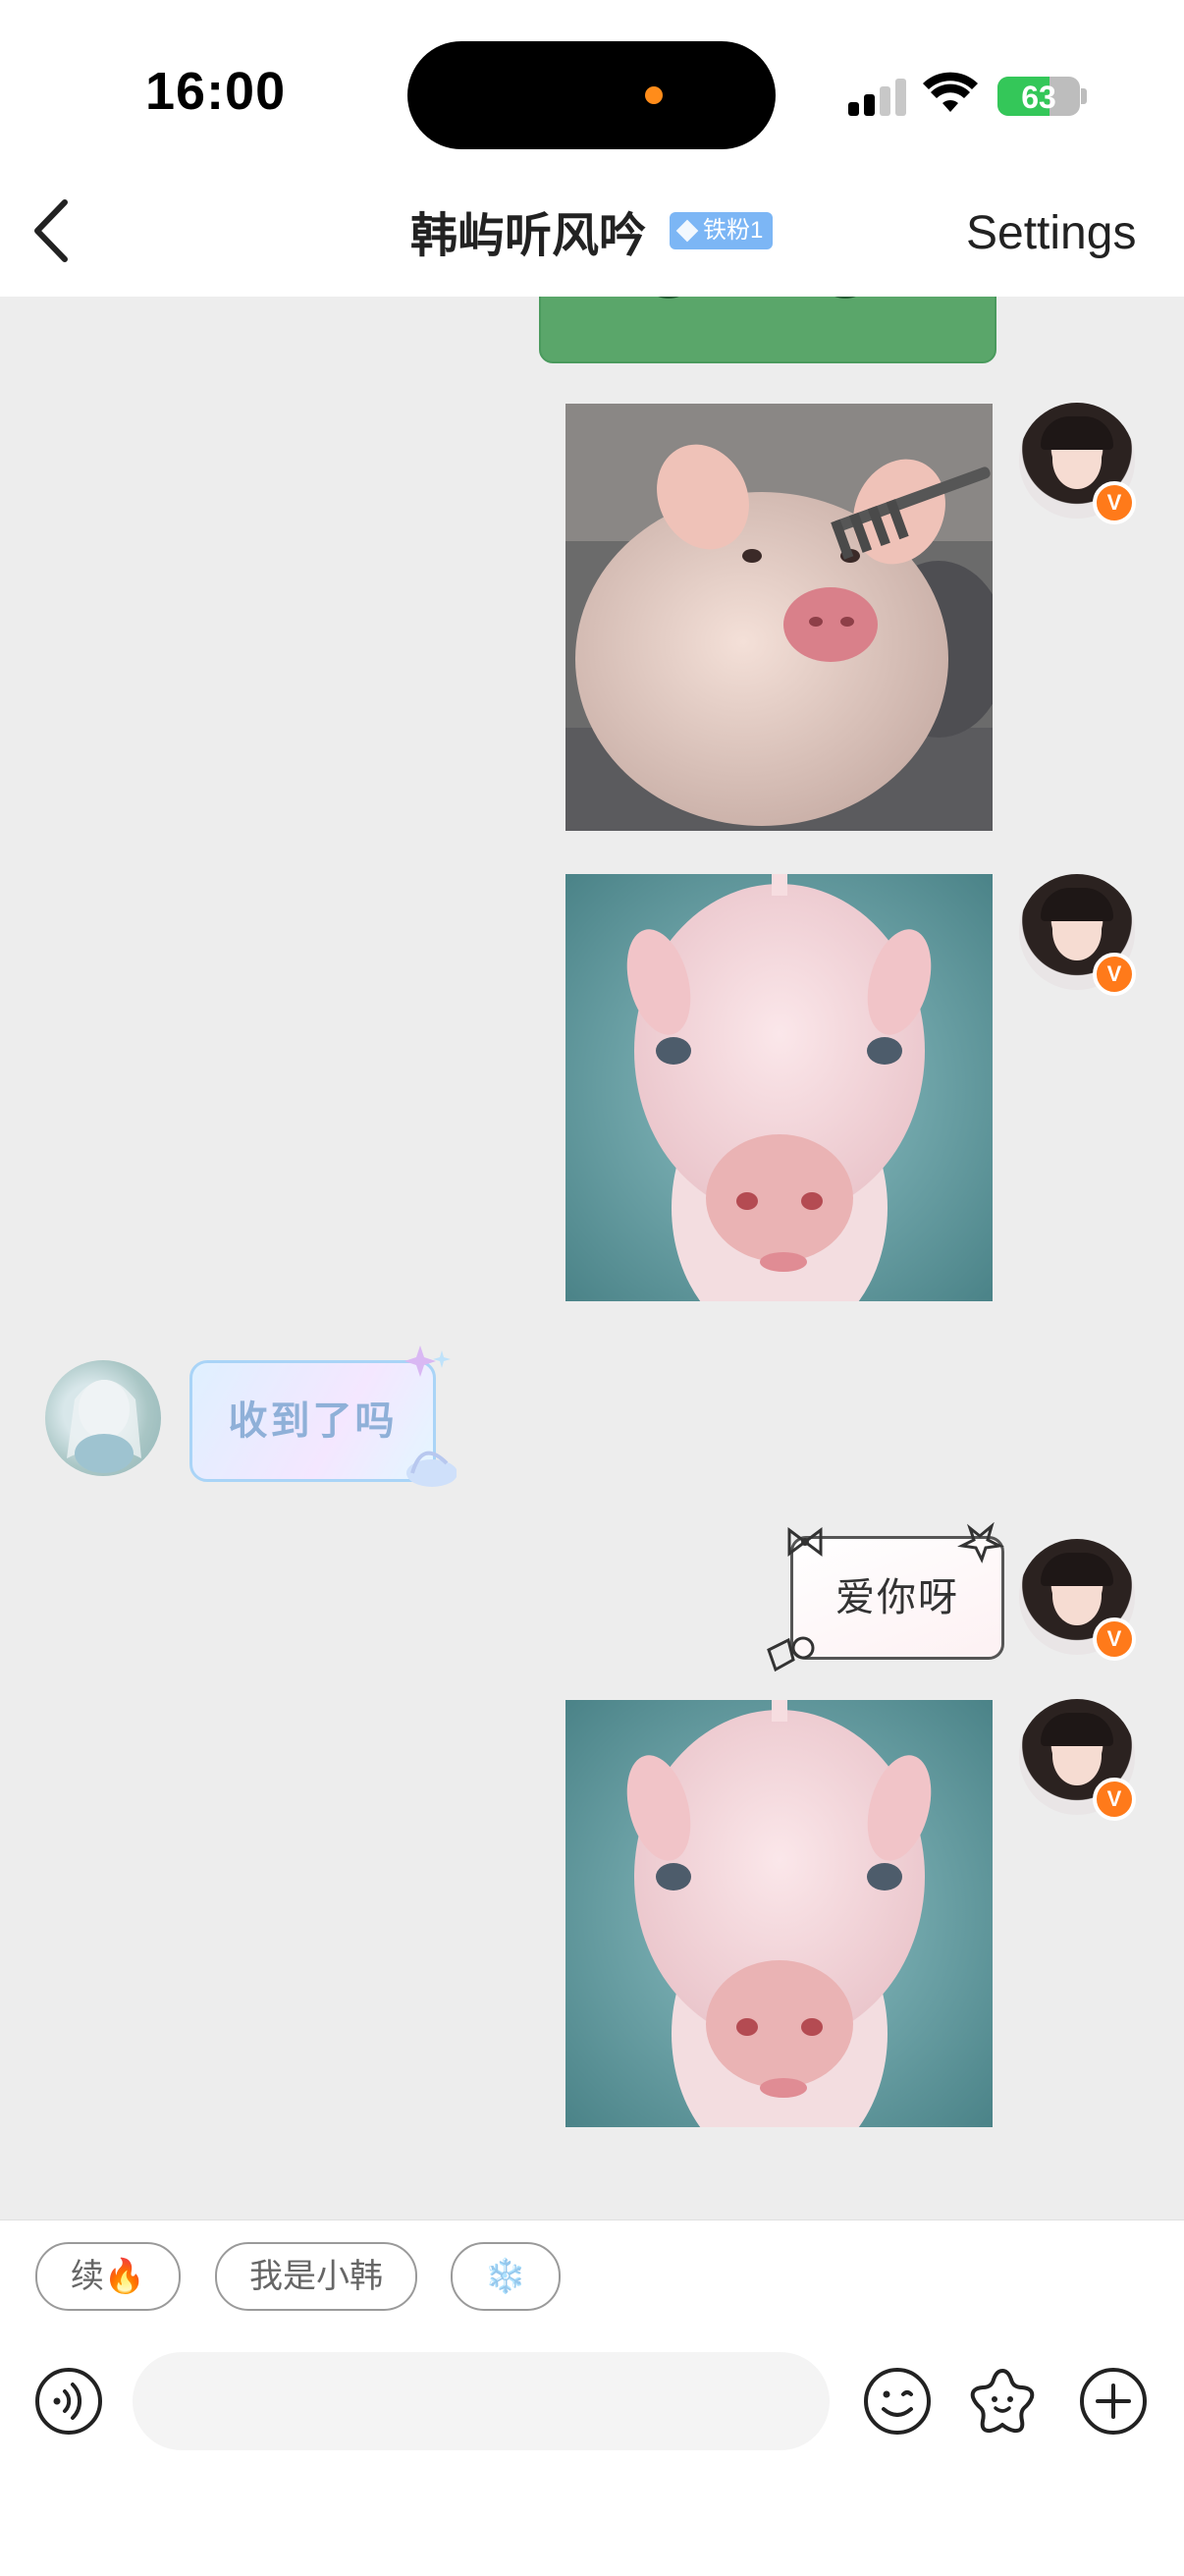 This screenshot has height=2576, width=1184. What do you see at coordinates (668, 298) in the screenshot?
I see `sticker-eye-left` at bounding box center [668, 298].